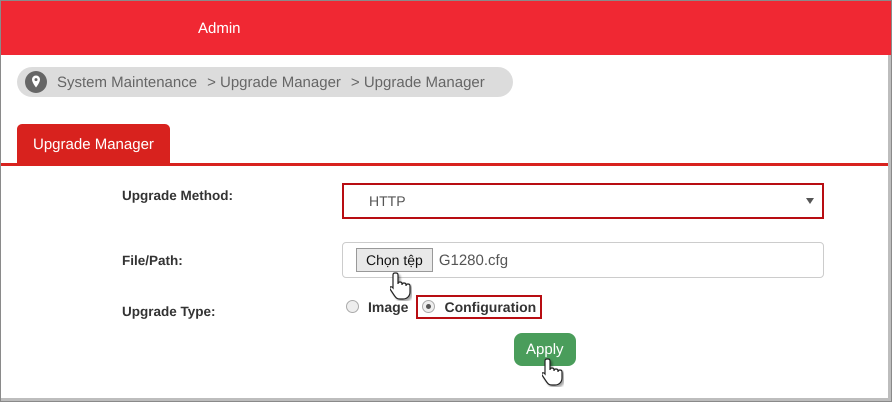 This screenshot has height=402, width=892. Describe the element at coordinates (153, 261) in the screenshot. I see `field-label: File/Path:` at that location.